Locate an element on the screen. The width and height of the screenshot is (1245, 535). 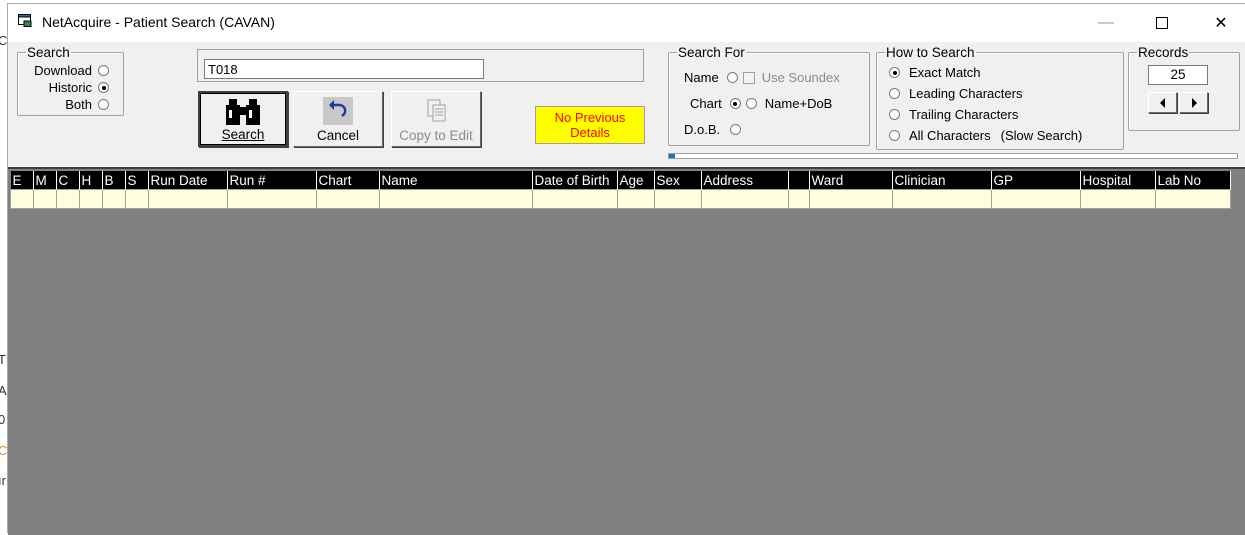
search-button: Search is located at coordinates (243, 119).